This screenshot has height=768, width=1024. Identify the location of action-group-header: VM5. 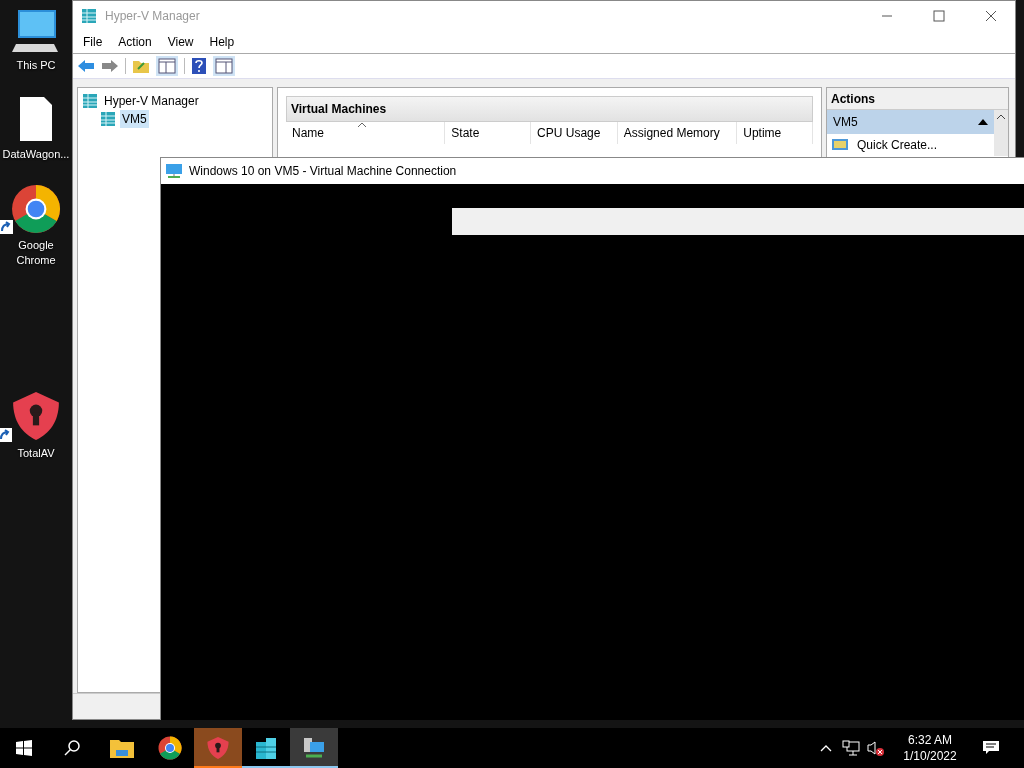
(910, 122).